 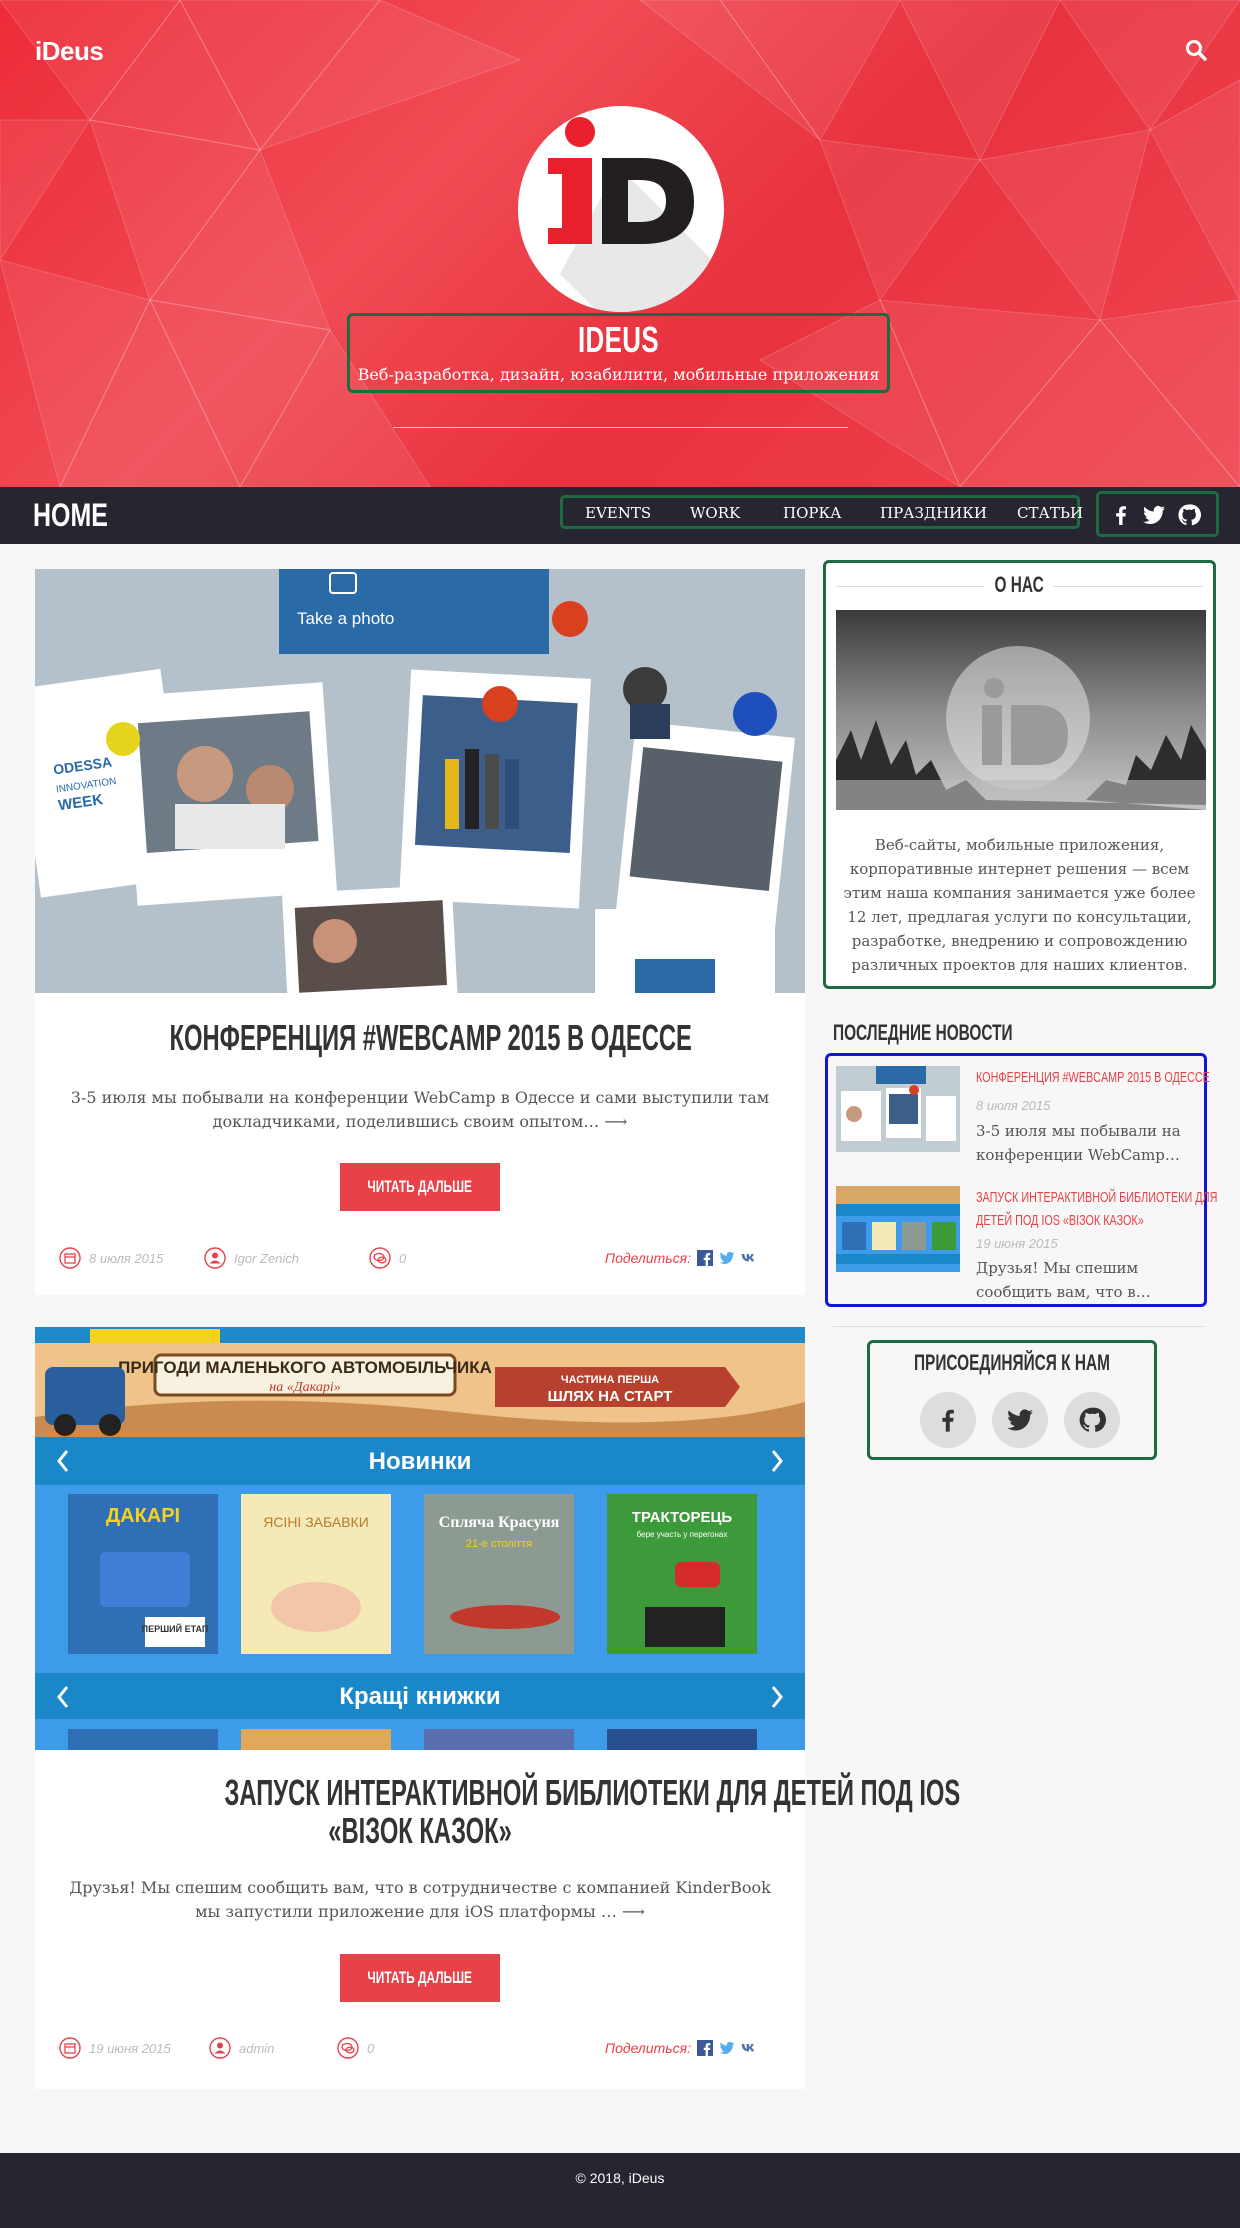 I want to click on sign-top-text: ЧАСТИНА ПЕРША, so click(x=610, y=1380).